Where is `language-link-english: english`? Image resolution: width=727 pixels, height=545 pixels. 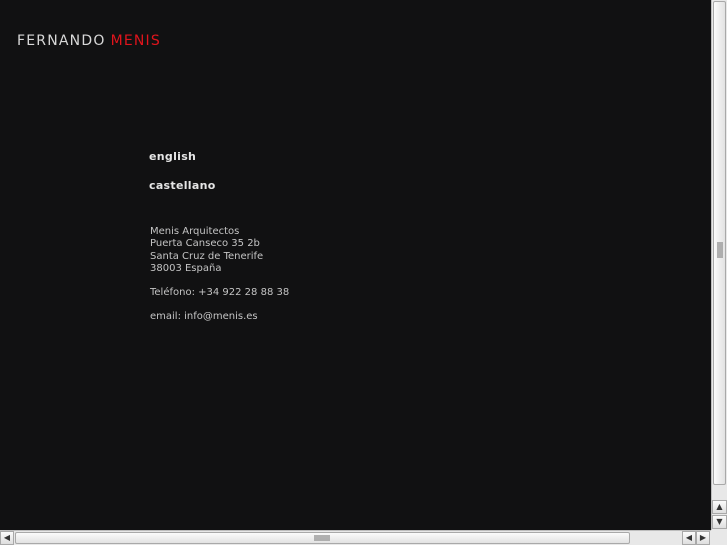
language-link-english: english is located at coordinates (172, 156).